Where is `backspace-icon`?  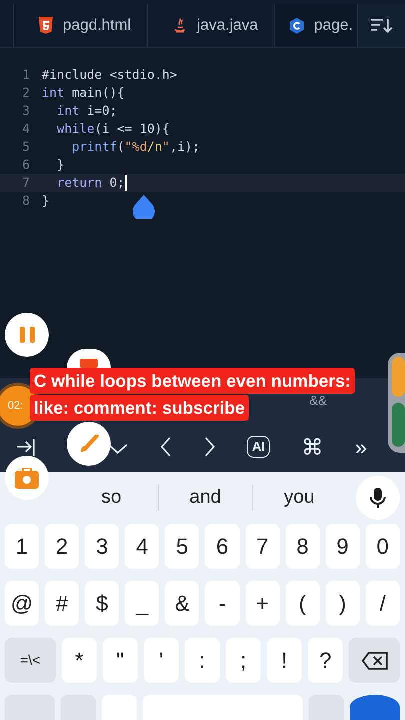
backspace-icon is located at coordinates (375, 660).